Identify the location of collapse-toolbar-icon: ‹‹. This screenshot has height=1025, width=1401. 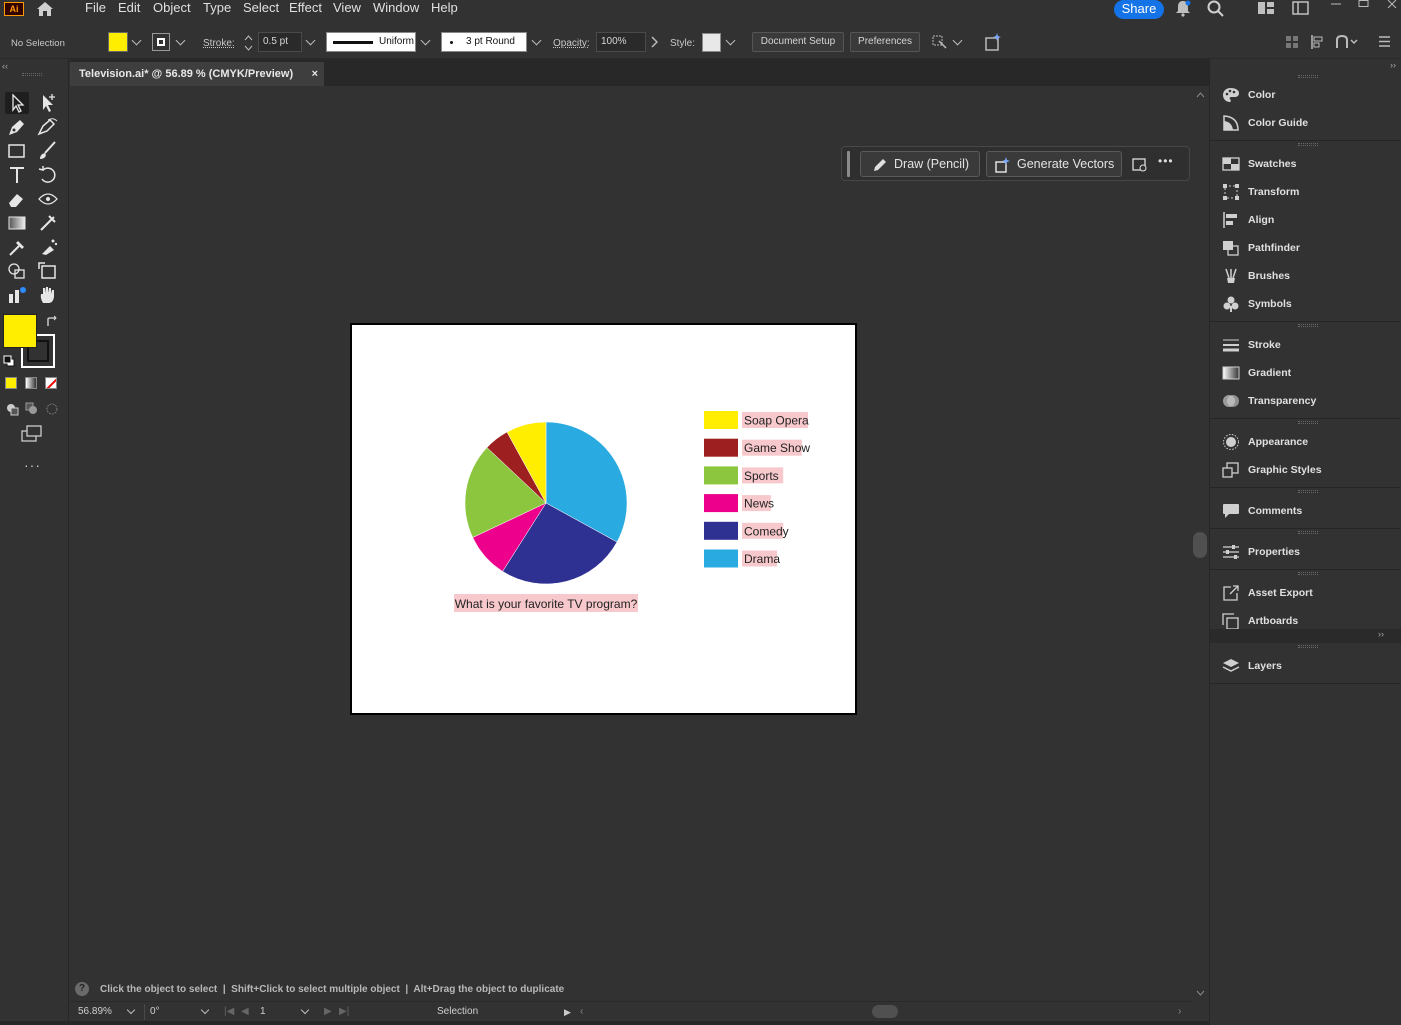
(5, 66).